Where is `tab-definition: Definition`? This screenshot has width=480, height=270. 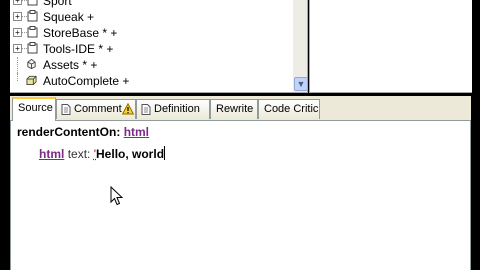
tab-definition: Definition is located at coordinates (173, 109).